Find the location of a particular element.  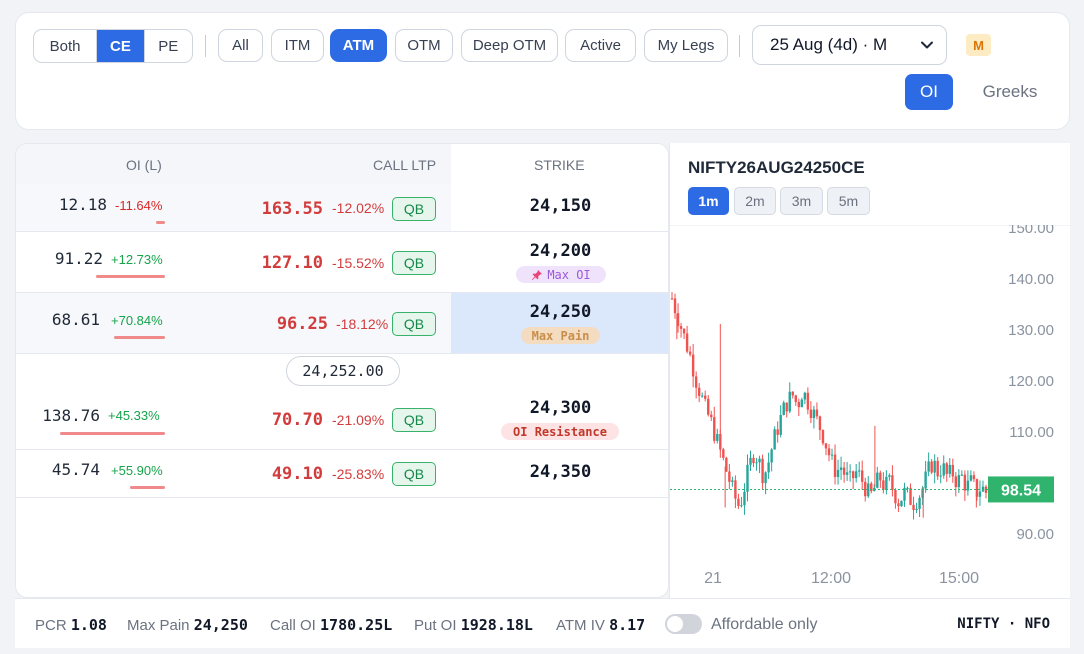

option-ce-button: CE is located at coordinates (121, 46).